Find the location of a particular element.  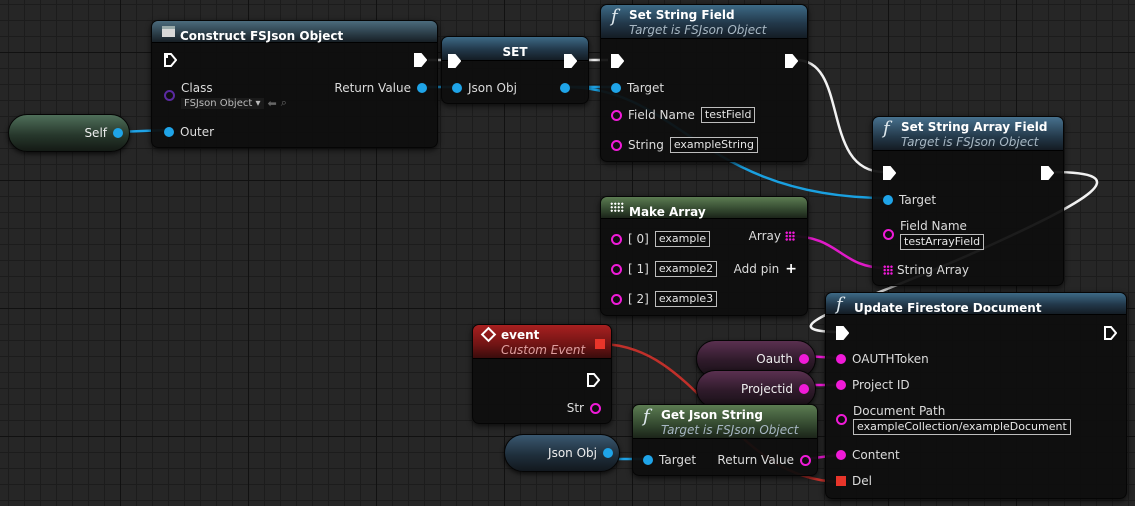

add-pin-label: Add pin is located at coordinates (756, 269).